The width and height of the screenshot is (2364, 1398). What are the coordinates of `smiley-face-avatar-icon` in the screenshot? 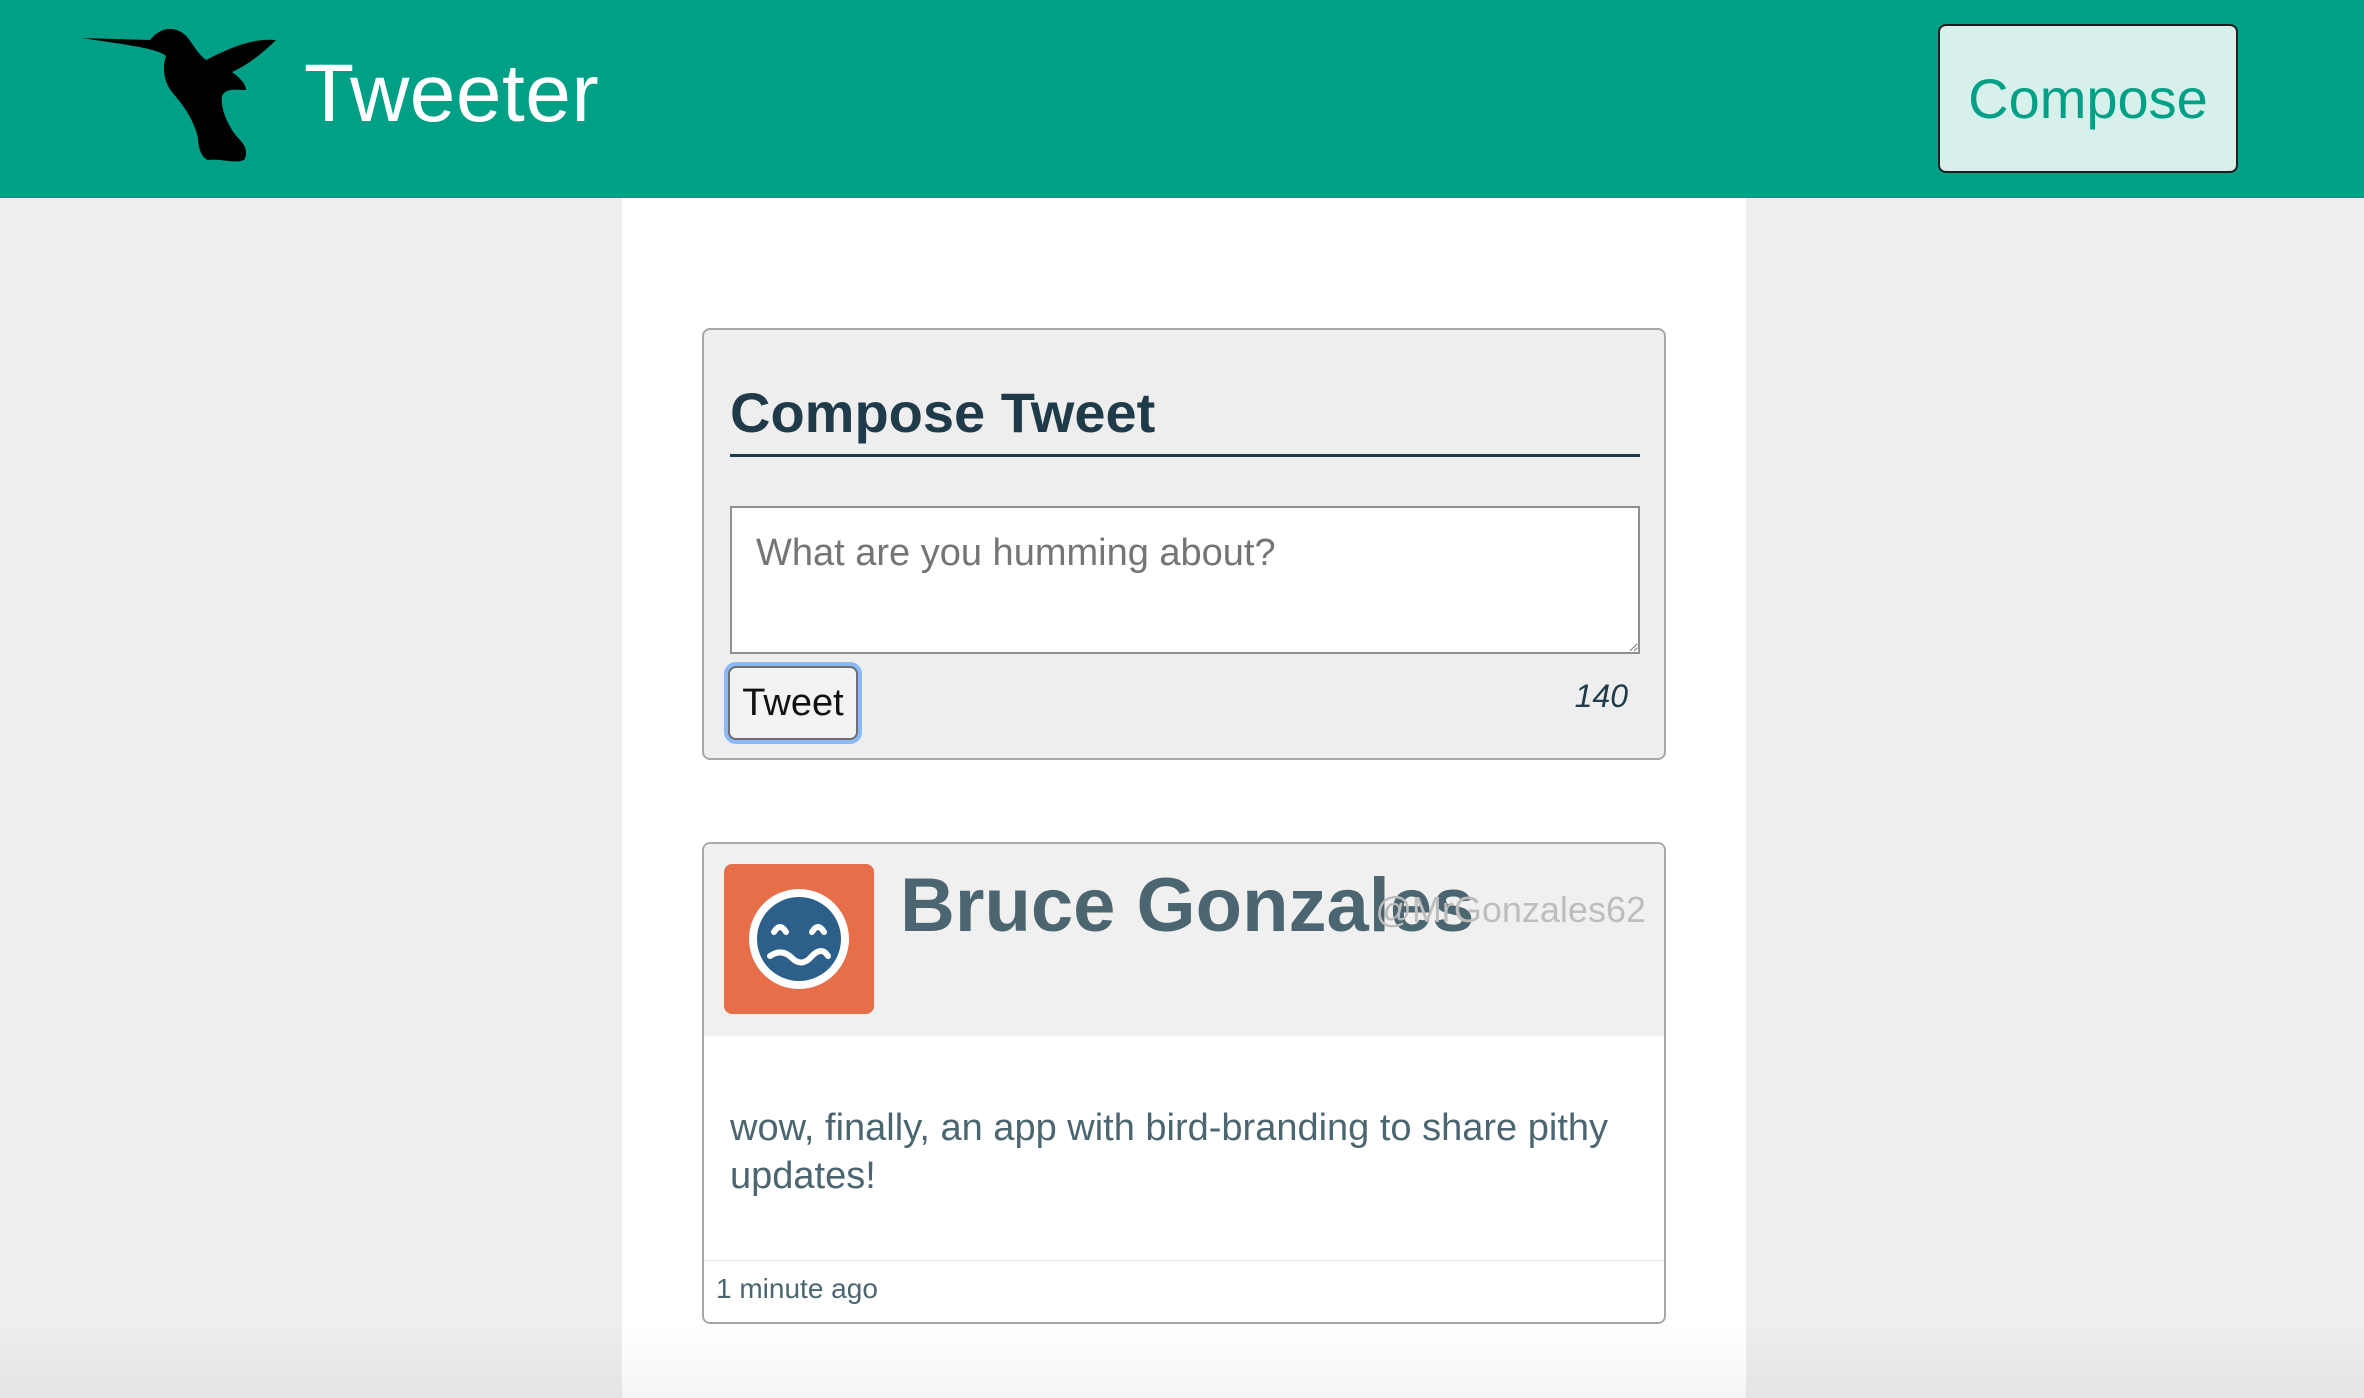 It's located at (799, 939).